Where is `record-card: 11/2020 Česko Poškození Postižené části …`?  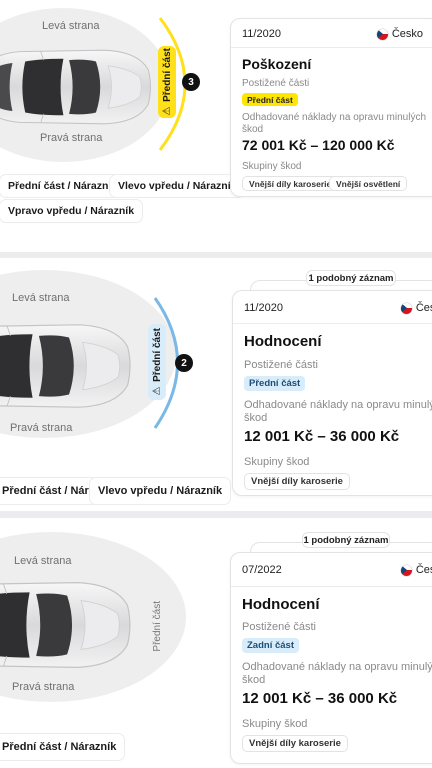 record-card: 11/2020 Česko Poškození Postižené části … is located at coordinates (331, 107).